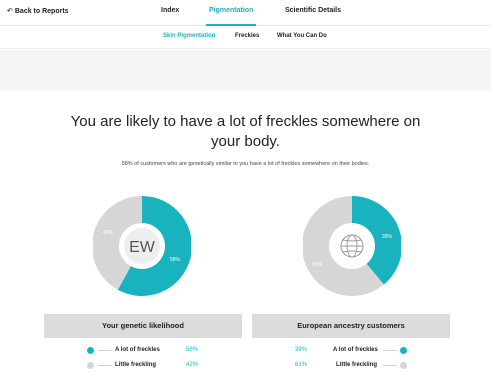  Describe the element at coordinates (351, 326) in the screenshot. I see `right-panel-header: European ancestry customers` at that location.